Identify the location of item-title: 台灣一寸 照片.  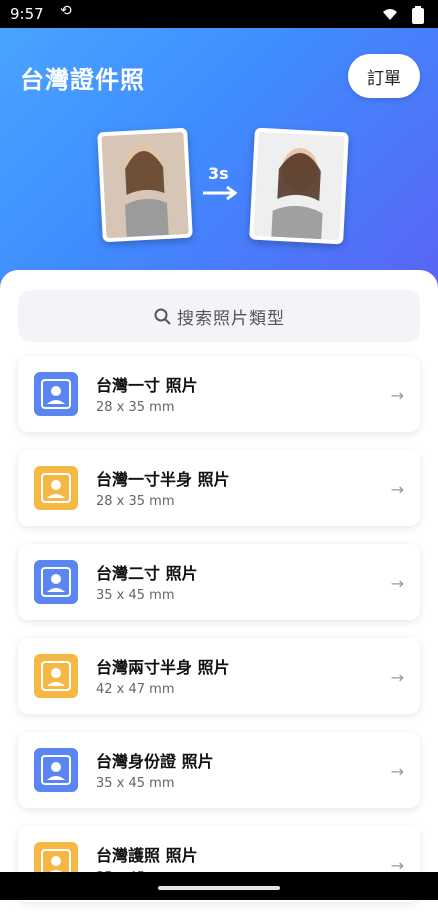
(147, 385).